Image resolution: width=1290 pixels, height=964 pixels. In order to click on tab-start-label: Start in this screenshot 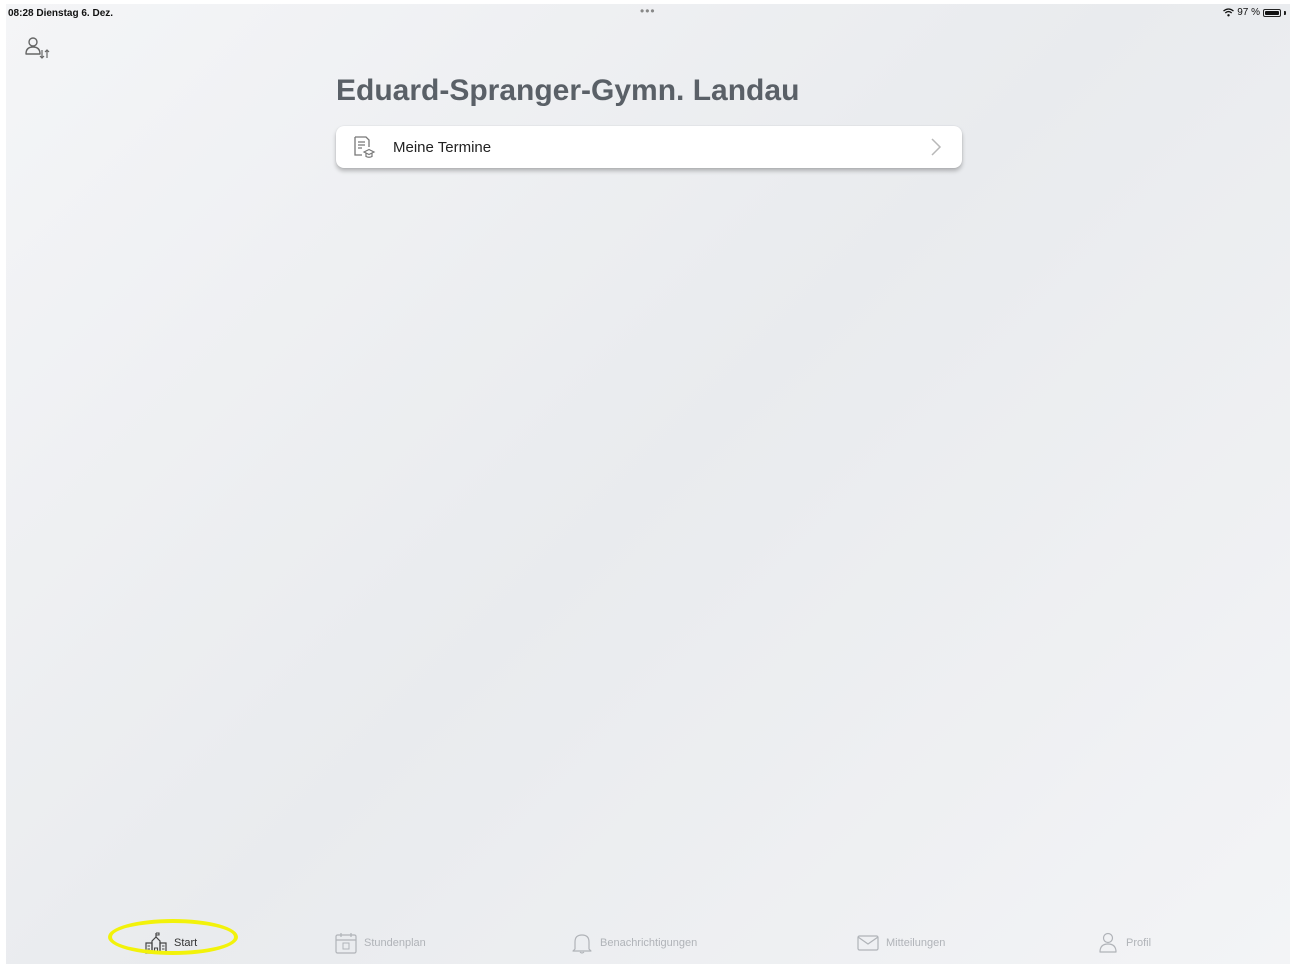, I will do `click(186, 943)`.